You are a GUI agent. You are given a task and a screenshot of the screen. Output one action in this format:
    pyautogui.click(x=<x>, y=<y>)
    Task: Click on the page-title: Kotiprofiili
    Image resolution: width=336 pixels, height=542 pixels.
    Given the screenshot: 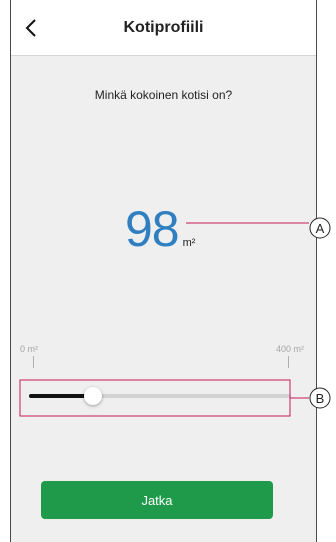 What is the action you would take?
    pyautogui.click(x=163, y=27)
    